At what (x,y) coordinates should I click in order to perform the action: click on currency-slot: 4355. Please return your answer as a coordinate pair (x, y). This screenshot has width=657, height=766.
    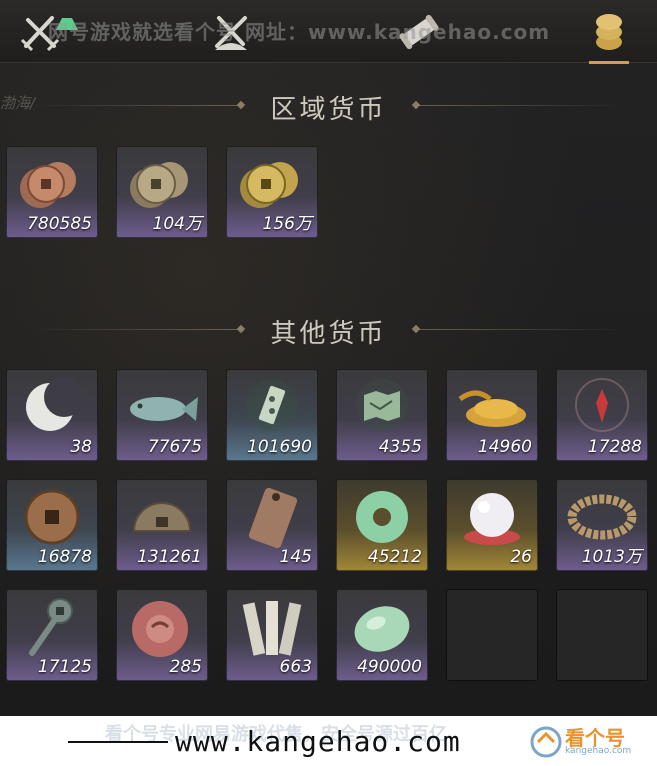
    Looking at the image, I should click on (382, 415).